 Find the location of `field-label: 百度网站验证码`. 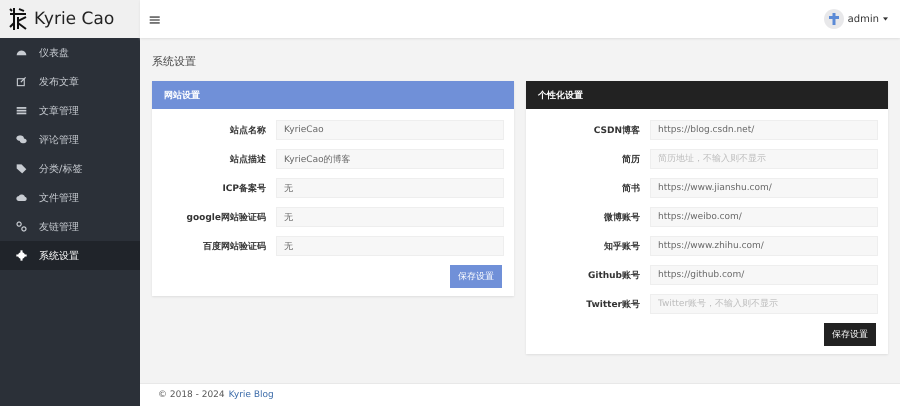

field-label: 百度网站验证码 is located at coordinates (234, 246).